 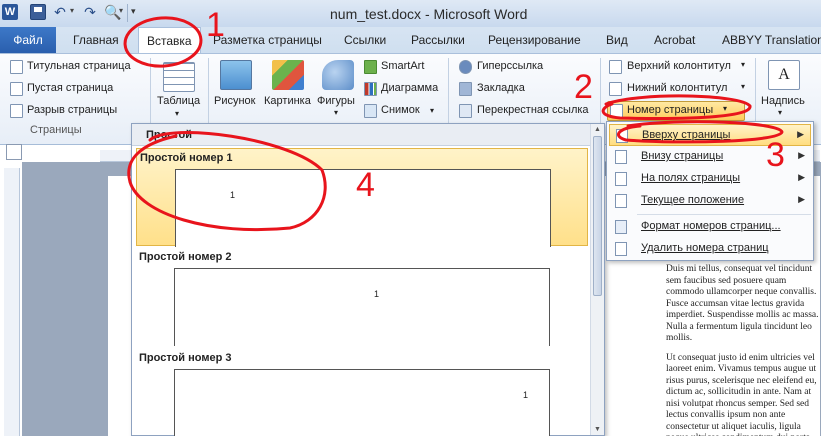 What do you see at coordinates (267, 40) in the screenshot?
I see `tab-page-layout: Разметка страницы` at bounding box center [267, 40].